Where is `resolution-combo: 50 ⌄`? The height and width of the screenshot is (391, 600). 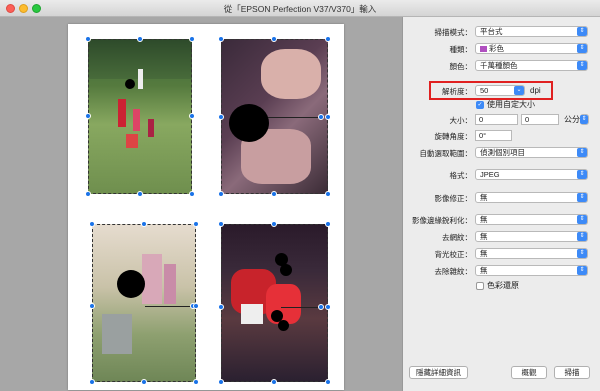
resolution-combo: 50 ⌄ is located at coordinates (500, 90).